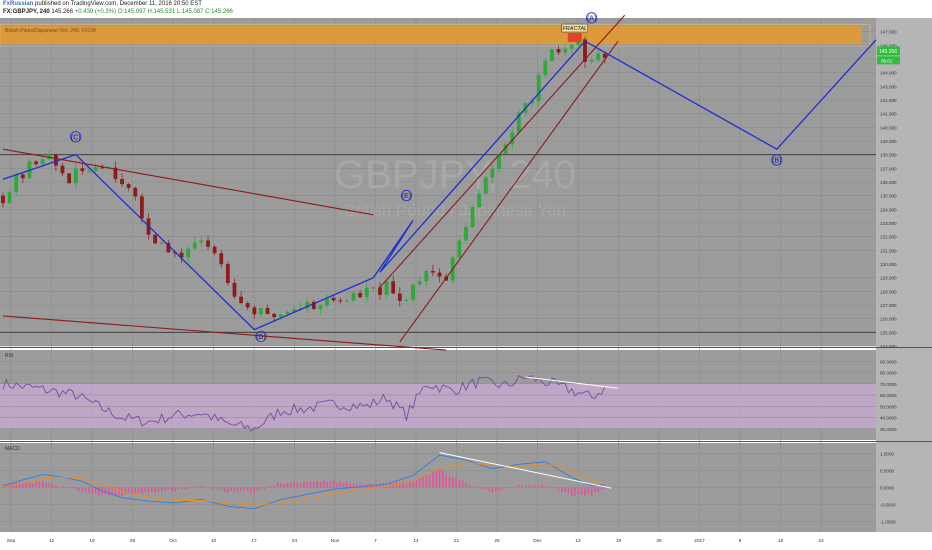 This screenshot has width=932, height=550. I want to click on rsi-tick-label: 90.0000, so click(888, 361).